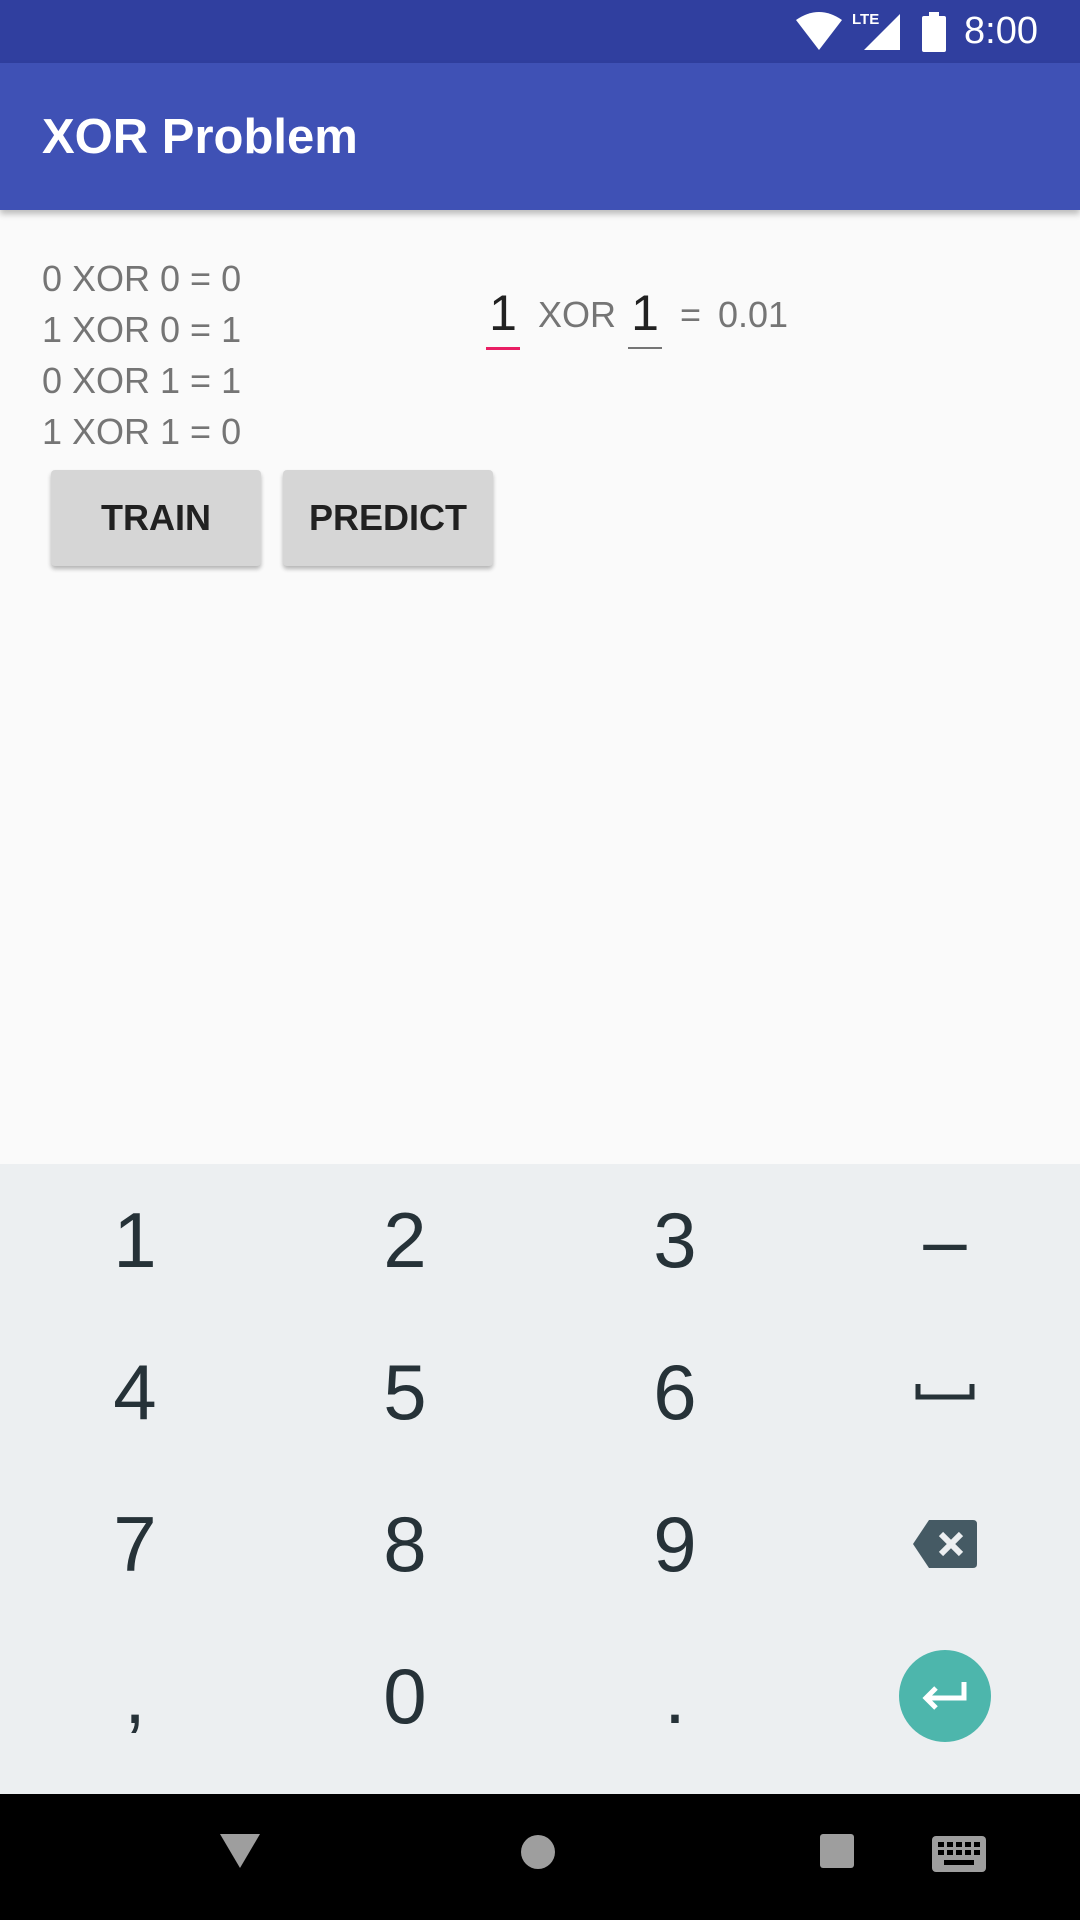 This screenshot has height=1920, width=1080. What do you see at coordinates (837, 1853) in the screenshot?
I see `recents-icon` at bounding box center [837, 1853].